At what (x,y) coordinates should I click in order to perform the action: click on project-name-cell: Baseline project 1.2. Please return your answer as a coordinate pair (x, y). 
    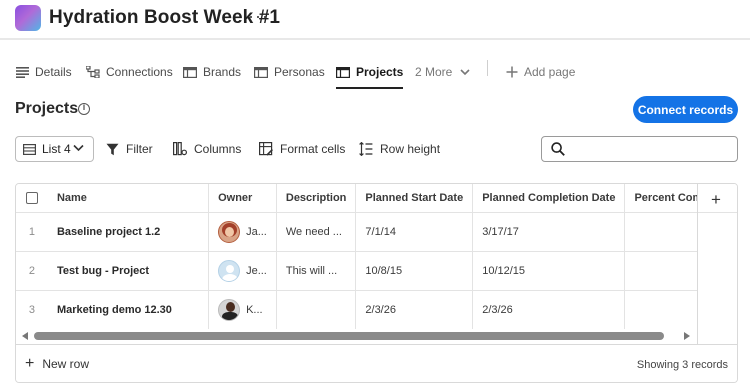
    Looking at the image, I should click on (128, 232).